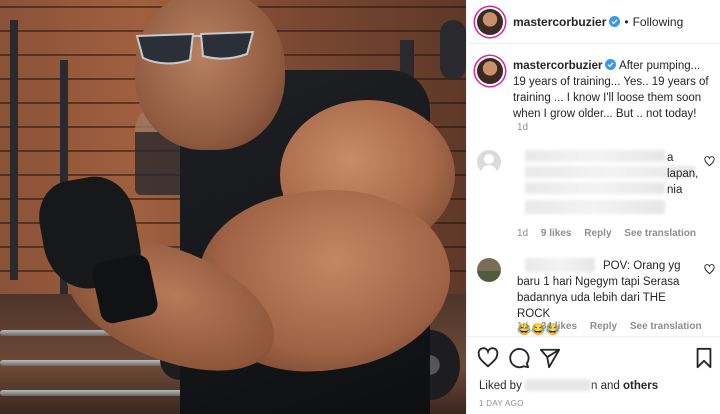 The image size is (720, 414). I want to click on share-icon, so click(550, 358).